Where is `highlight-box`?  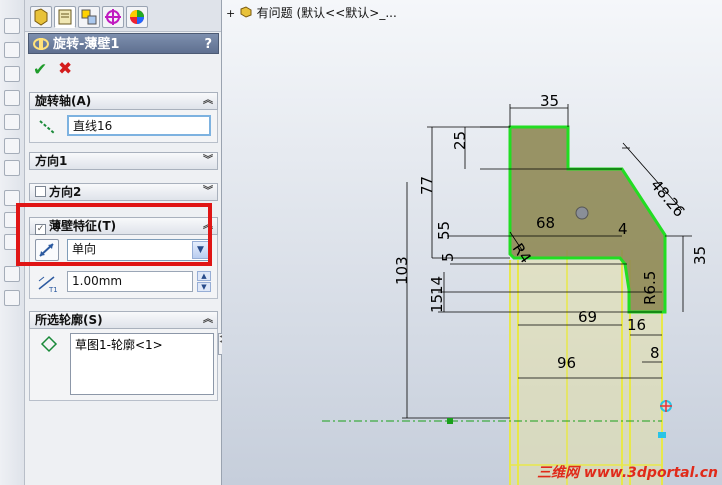
highlight-box is located at coordinates (114, 234).